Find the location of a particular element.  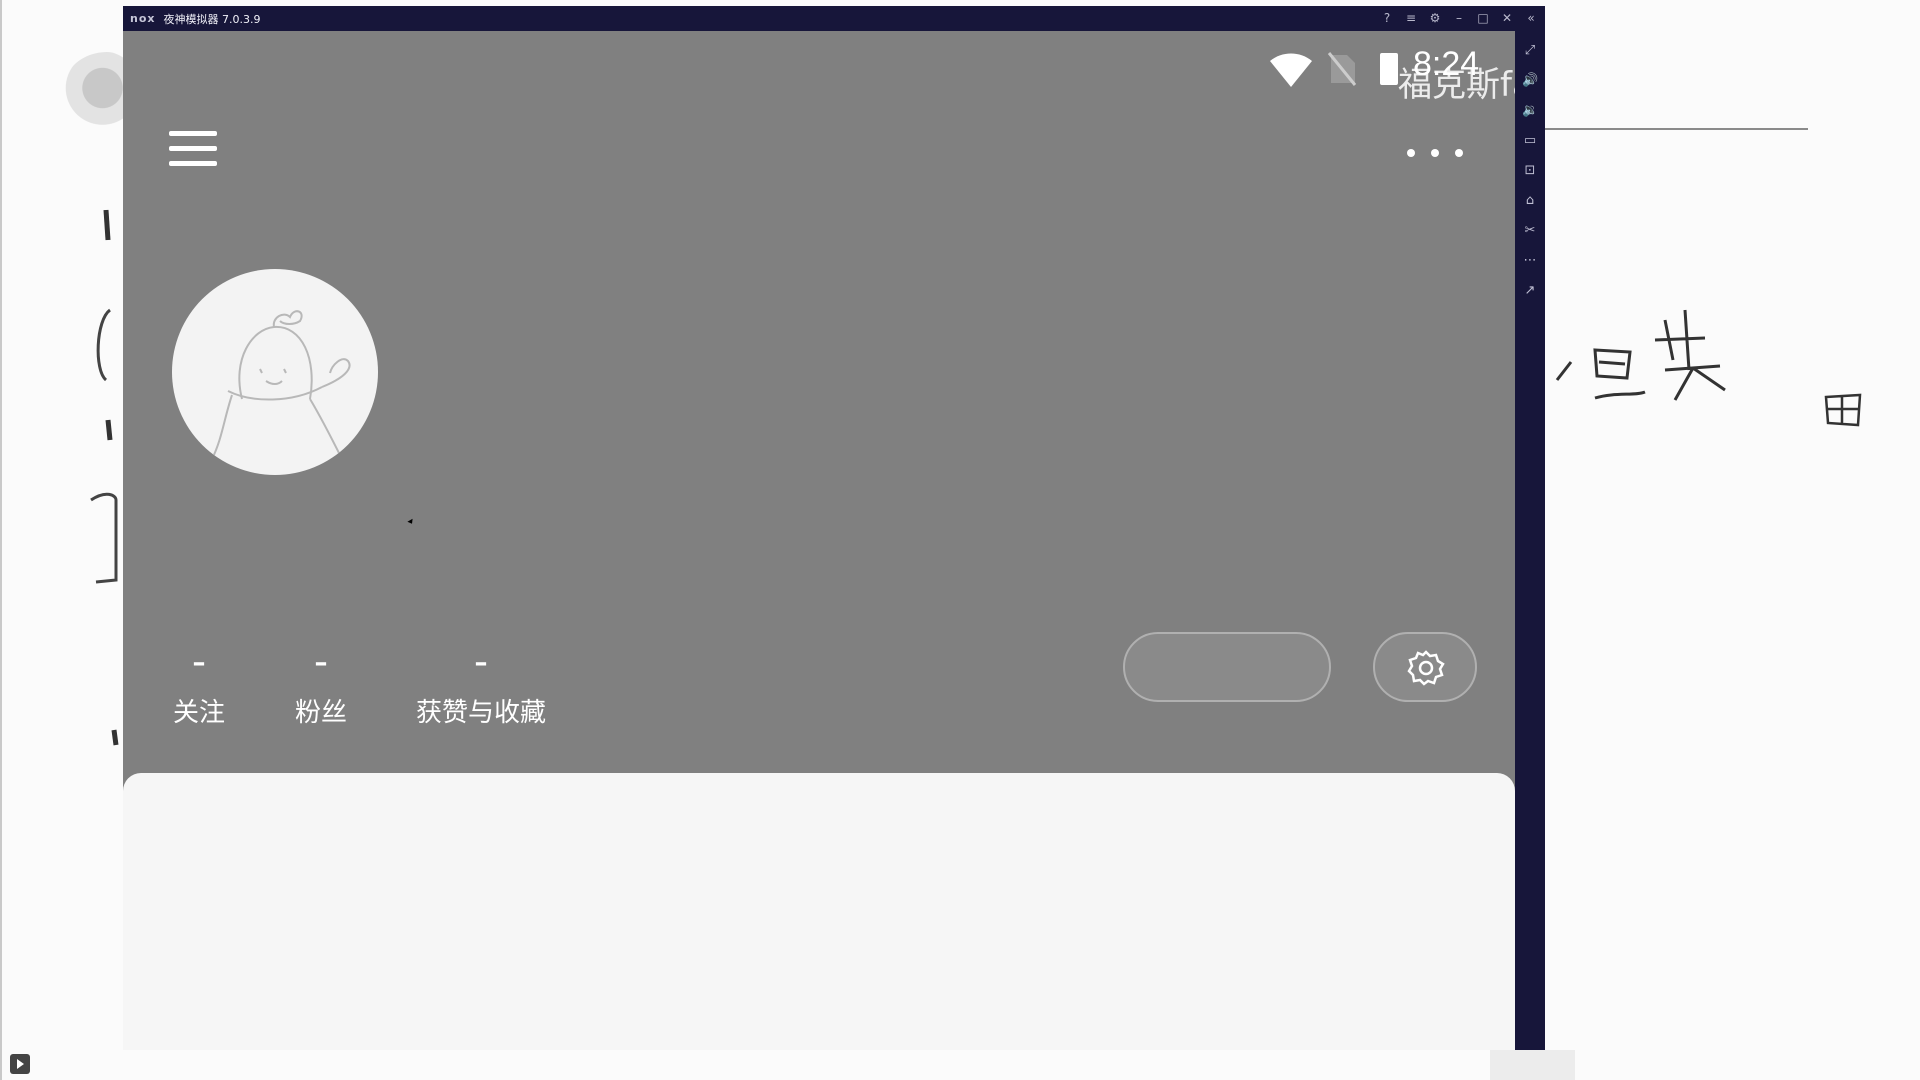

maximize-icon: □ is located at coordinates (1483, 18).